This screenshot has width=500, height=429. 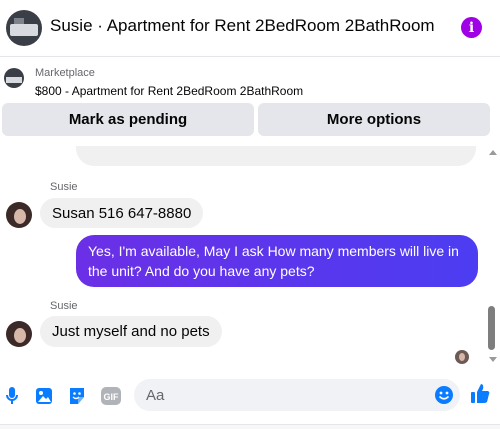 I want to click on mark-as-pending-button: Mark as pending, so click(x=128, y=119).